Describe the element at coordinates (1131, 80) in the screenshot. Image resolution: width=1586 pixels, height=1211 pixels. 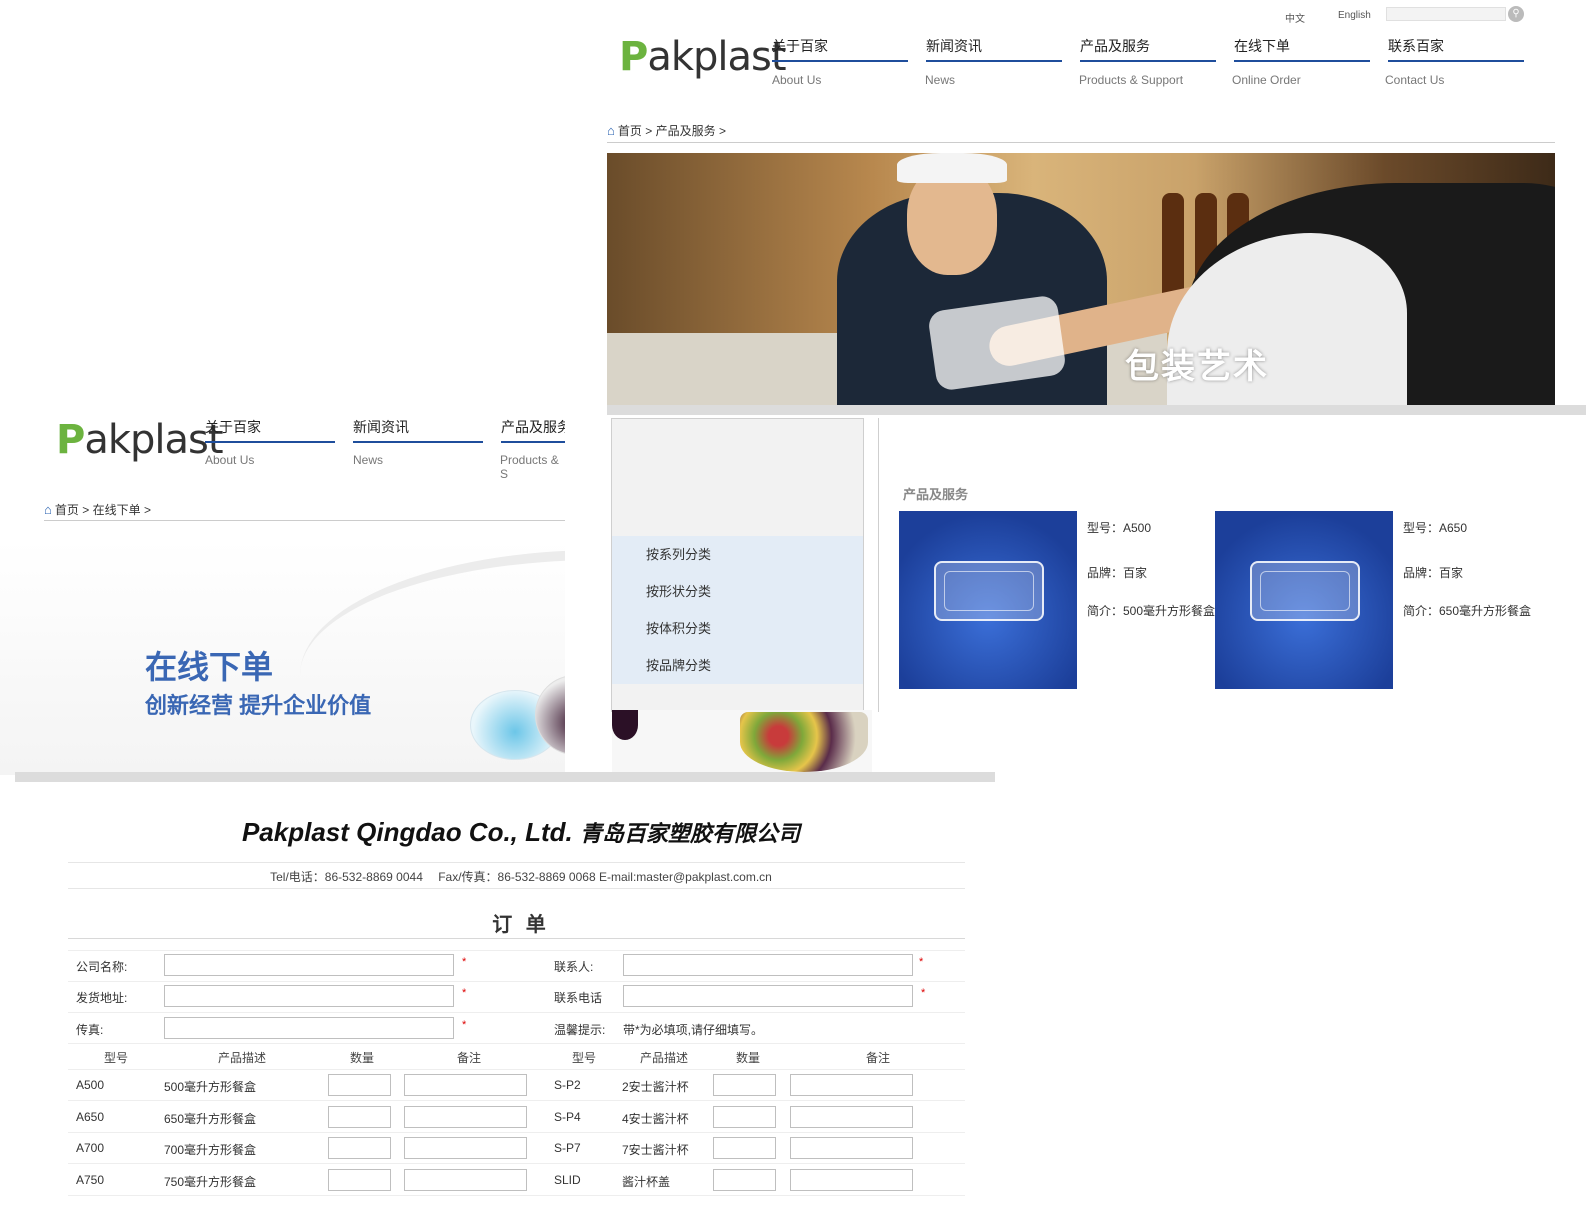
I see `nav-products-en: Products & Support` at that location.